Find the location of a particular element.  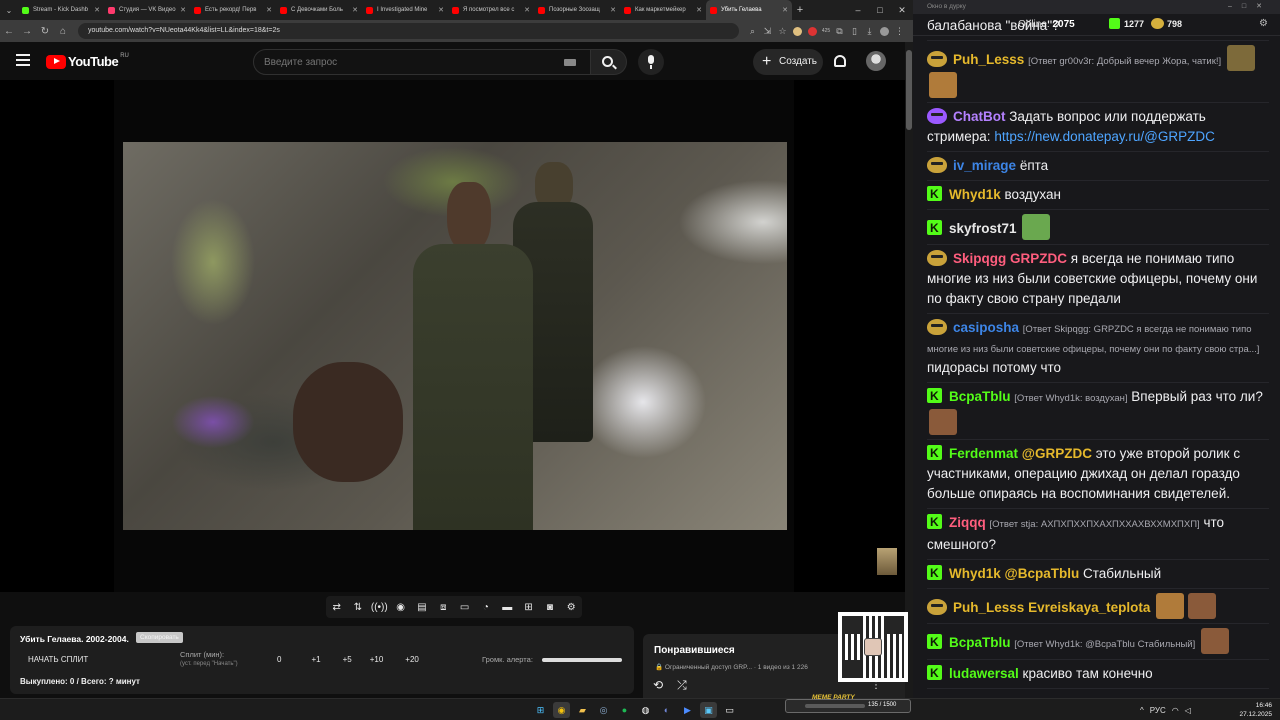

reply-reference: [Ответ Whyd1k: воздухан] is located at coordinates (1070, 398).